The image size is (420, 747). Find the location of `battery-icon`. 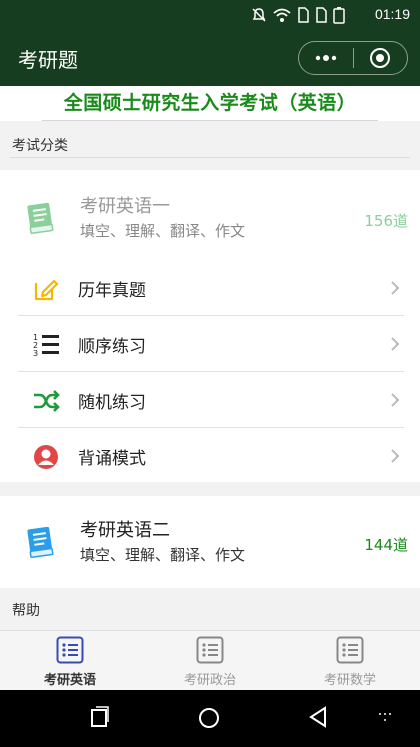

battery-icon is located at coordinates (339, 15).